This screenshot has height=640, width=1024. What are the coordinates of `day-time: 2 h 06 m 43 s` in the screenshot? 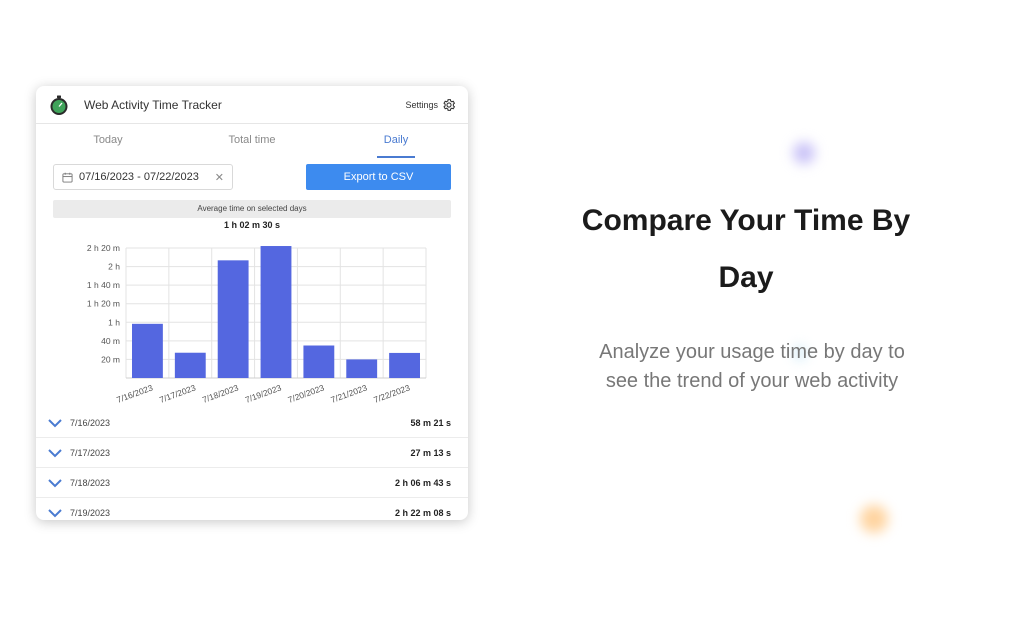 It's located at (422, 482).